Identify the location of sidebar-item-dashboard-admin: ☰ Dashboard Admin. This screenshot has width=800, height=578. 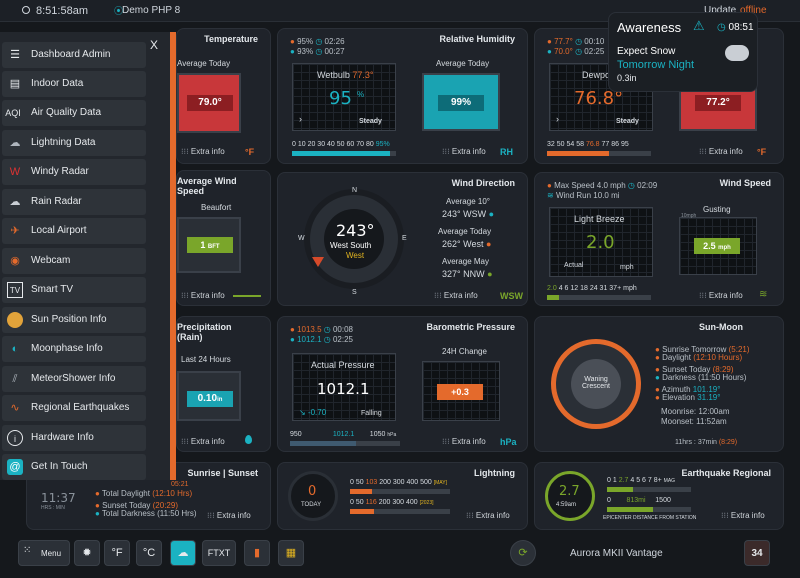
(74, 55).